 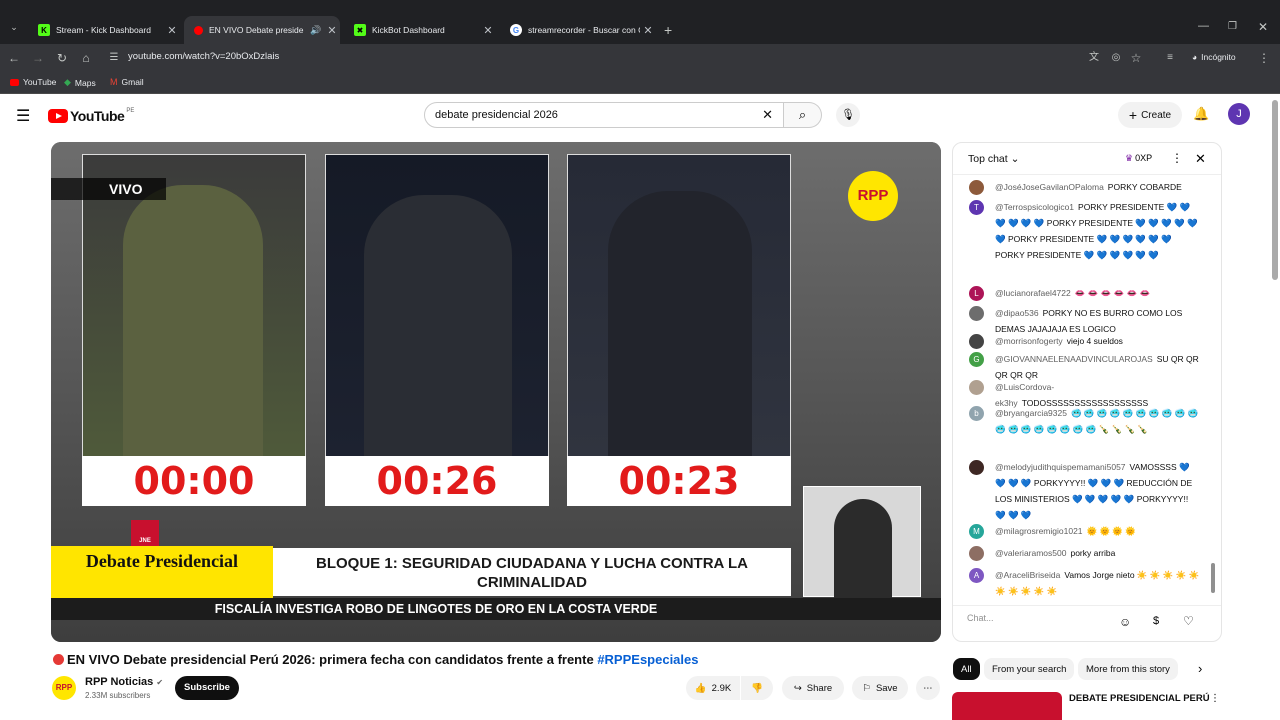 I want to click on chat-author-name: @JoséJoseGavilanOPaloma, so click(x=1049, y=187).